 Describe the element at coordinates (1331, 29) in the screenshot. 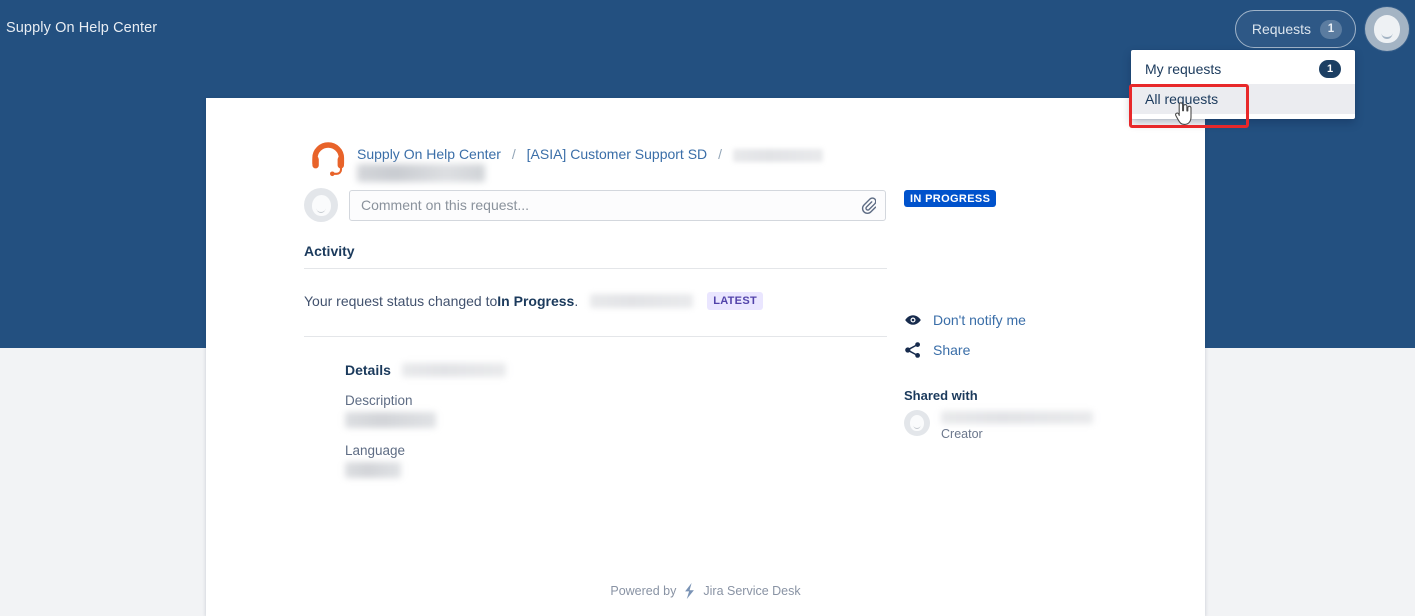

I see `requests-count-badge: 1` at that location.